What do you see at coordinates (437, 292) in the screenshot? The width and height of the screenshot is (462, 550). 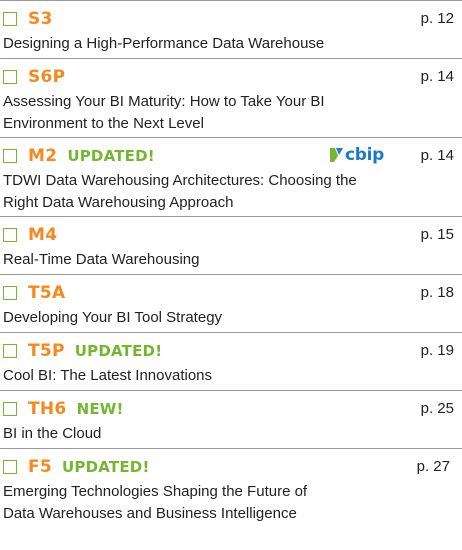 I see `page-number: p. 18` at bounding box center [437, 292].